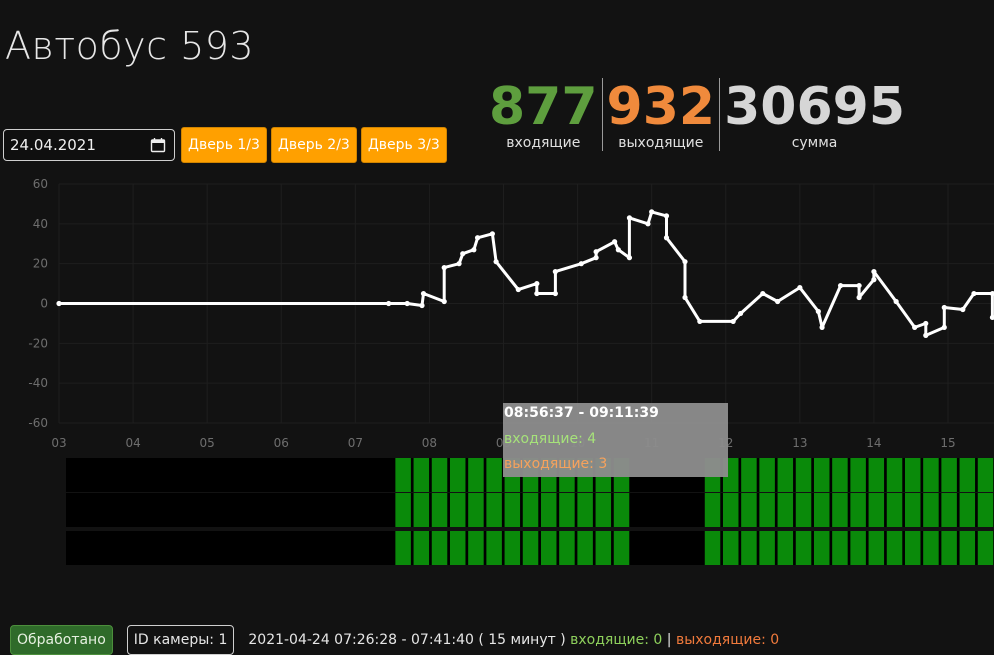 This screenshot has height=655, width=994. I want to click on x-tick-label: 07, so click(355, 443).